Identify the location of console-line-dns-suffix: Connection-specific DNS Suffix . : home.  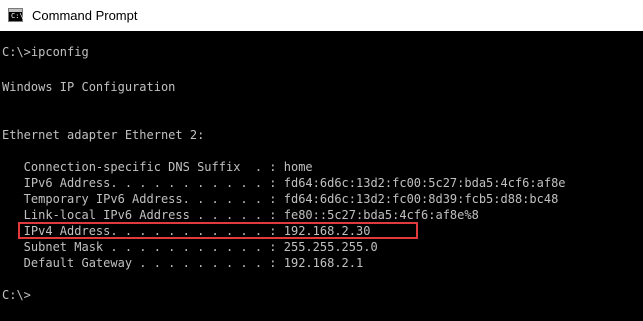
(157, 167).